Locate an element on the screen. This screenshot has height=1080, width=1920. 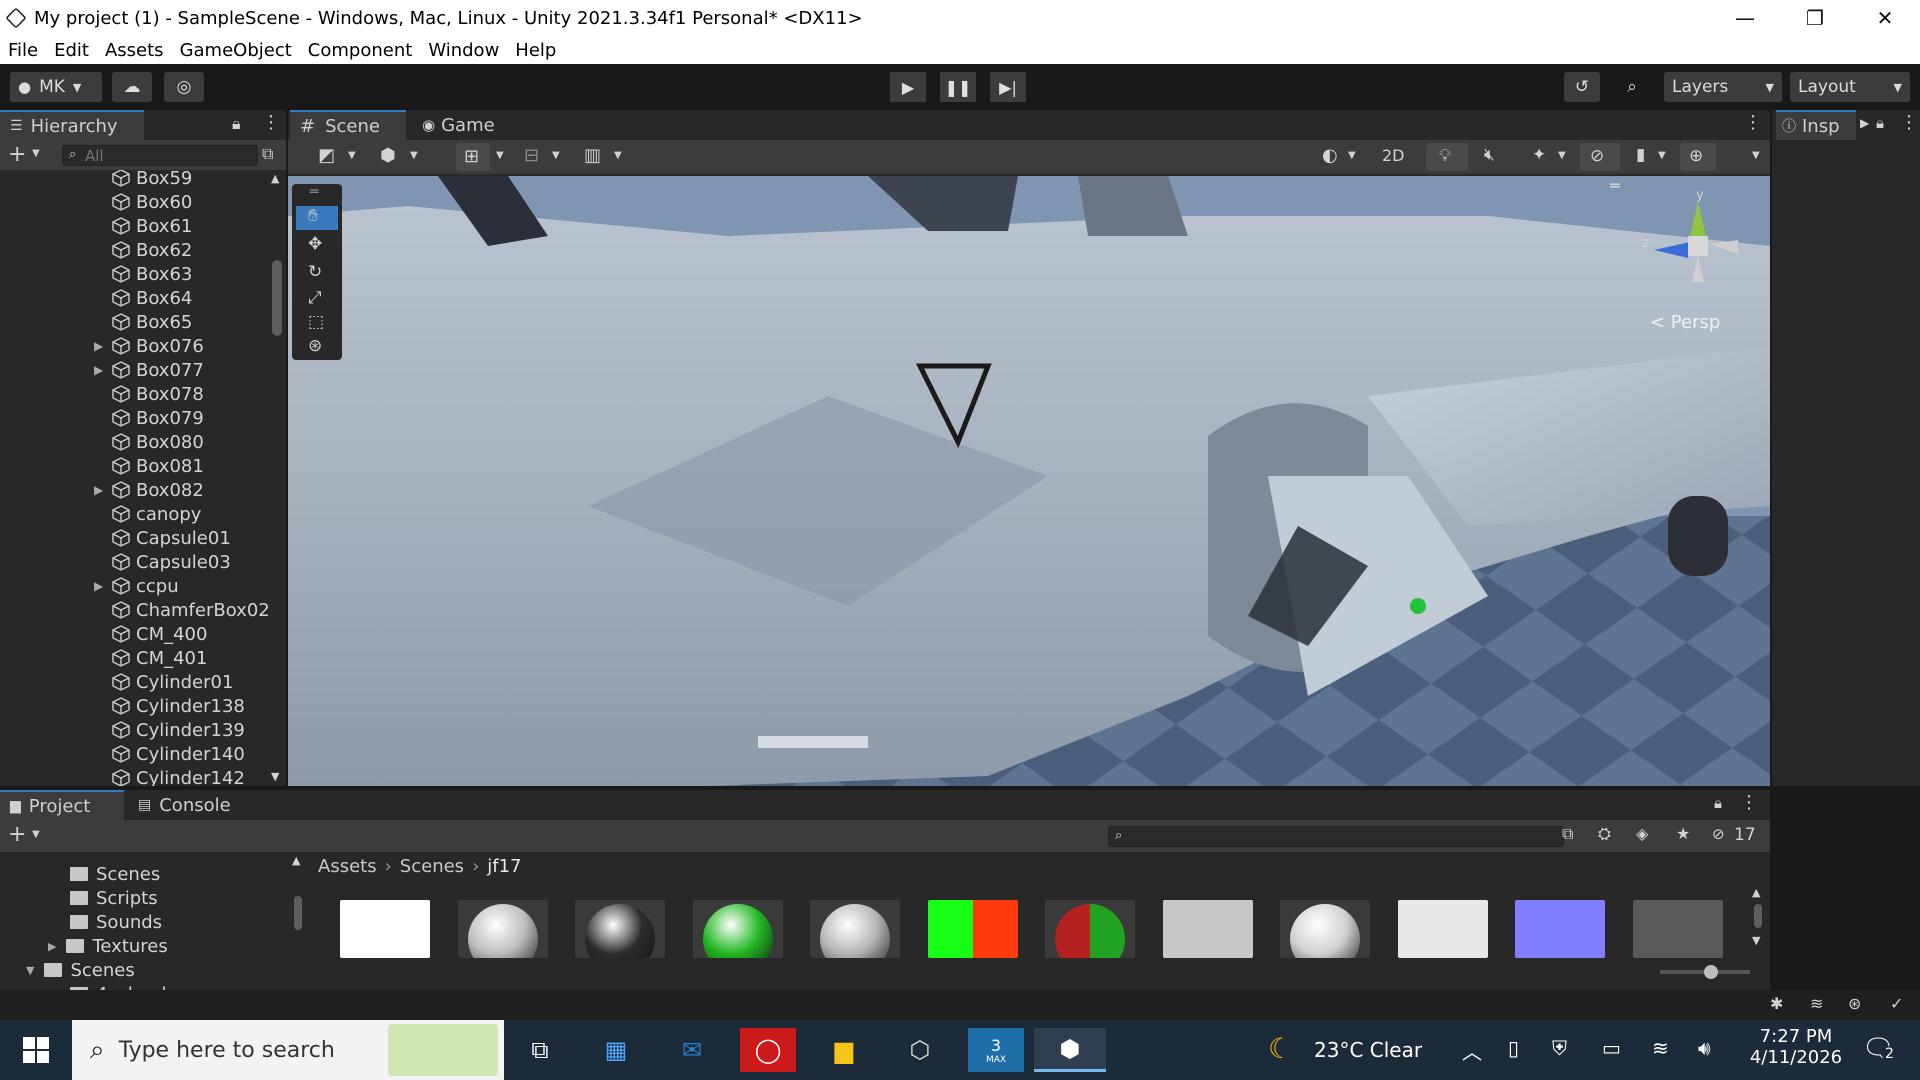
layers-icon: ≋ is located at coordinates (1816, 1003).